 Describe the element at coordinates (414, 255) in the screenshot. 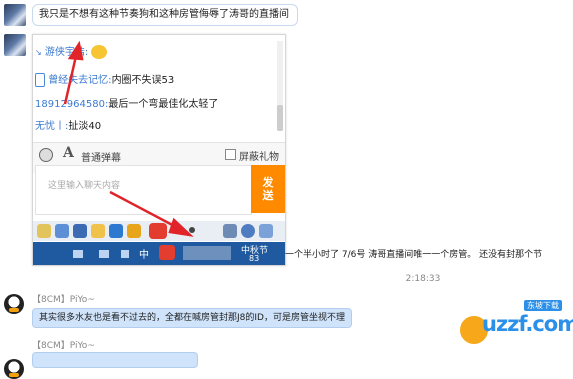

I see `message-tail-text: 一个半小时了 7/6号 涛哥直播间唯一一个房管。 还没有封那个节` at that location.